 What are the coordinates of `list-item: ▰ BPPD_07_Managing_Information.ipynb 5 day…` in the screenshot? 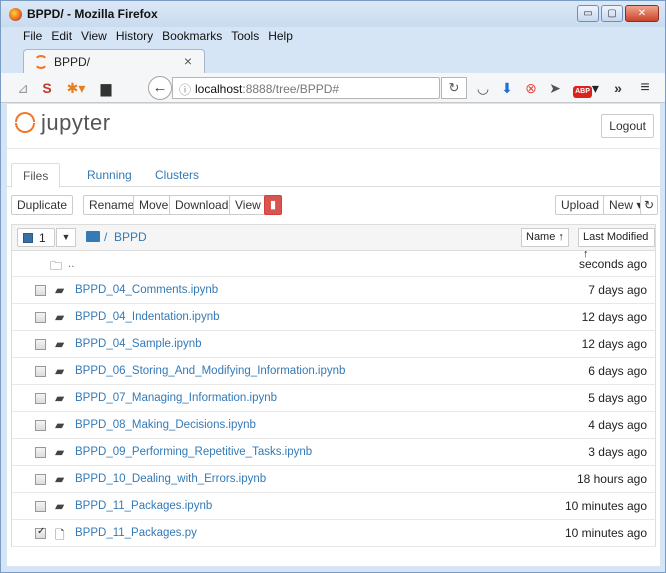 It's located at (333, 398).